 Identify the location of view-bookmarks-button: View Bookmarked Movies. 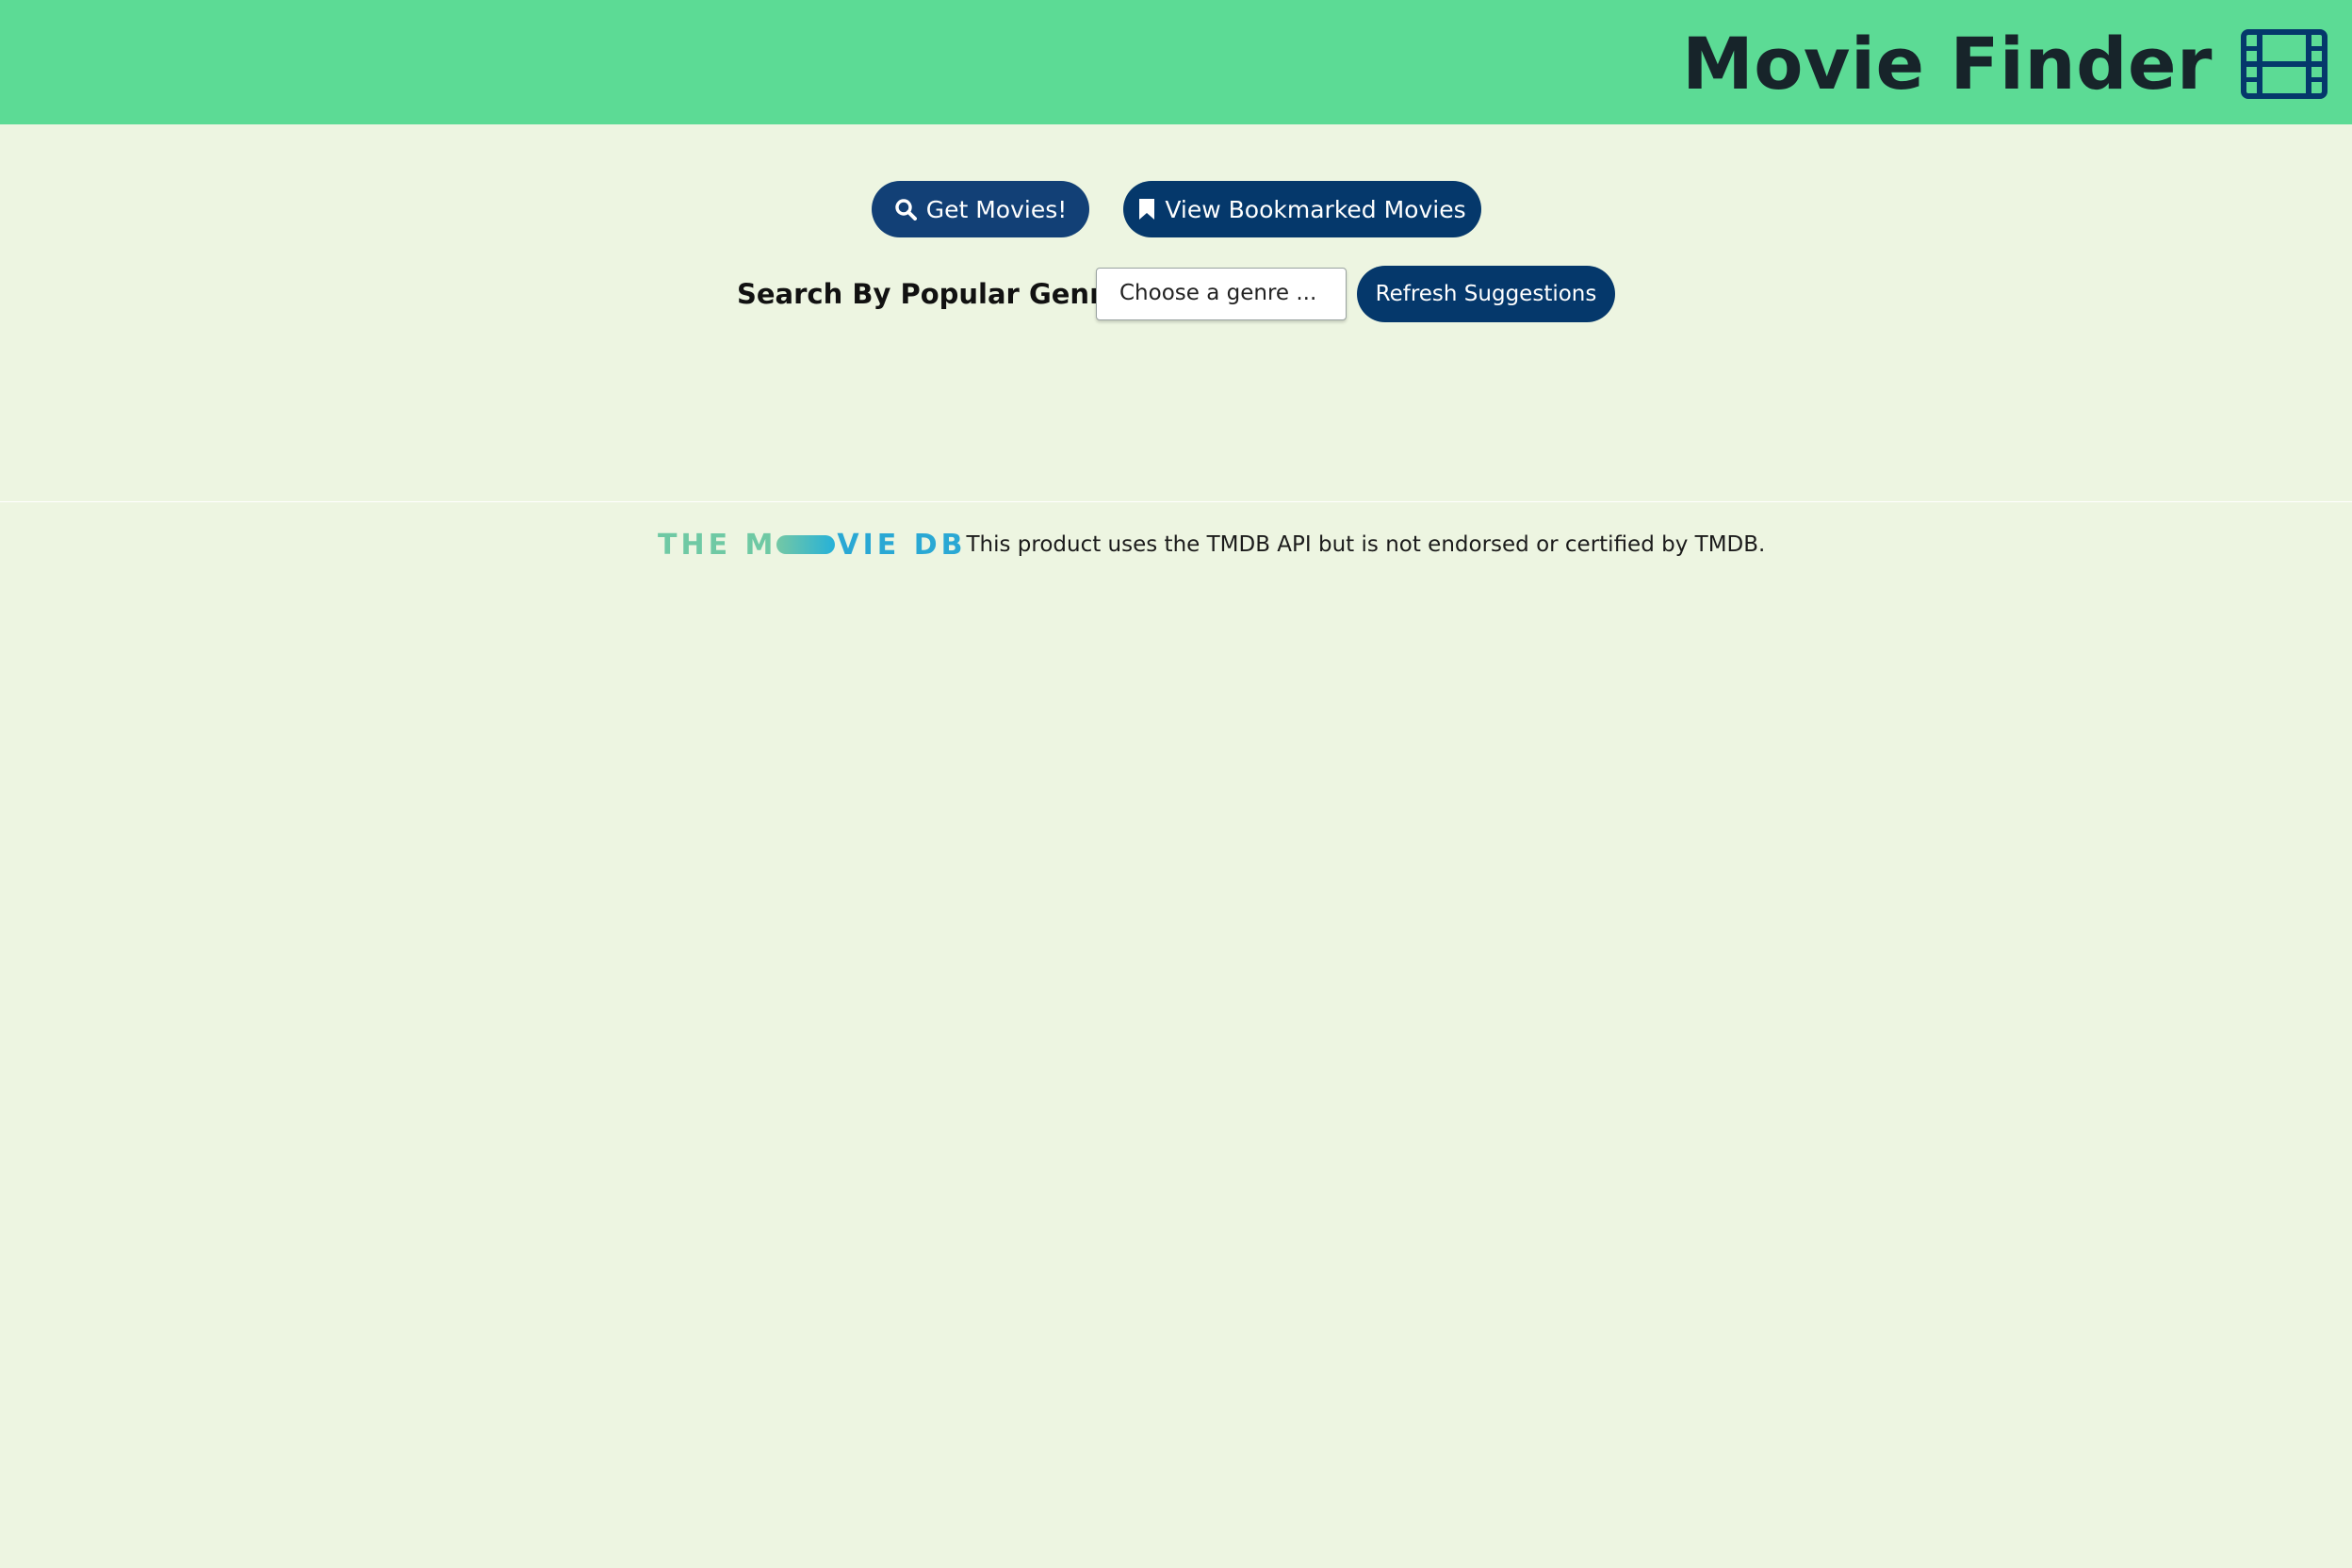
(1302, 209).